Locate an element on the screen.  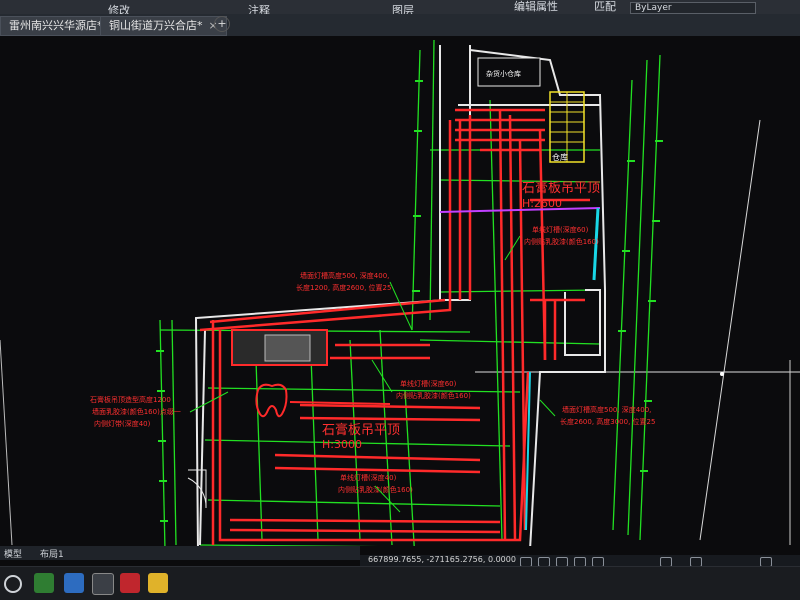
file-tabs: 雷州南兴兴华源店*× 铜山街道万兴合店*× + is located at coordinates (400, 25).